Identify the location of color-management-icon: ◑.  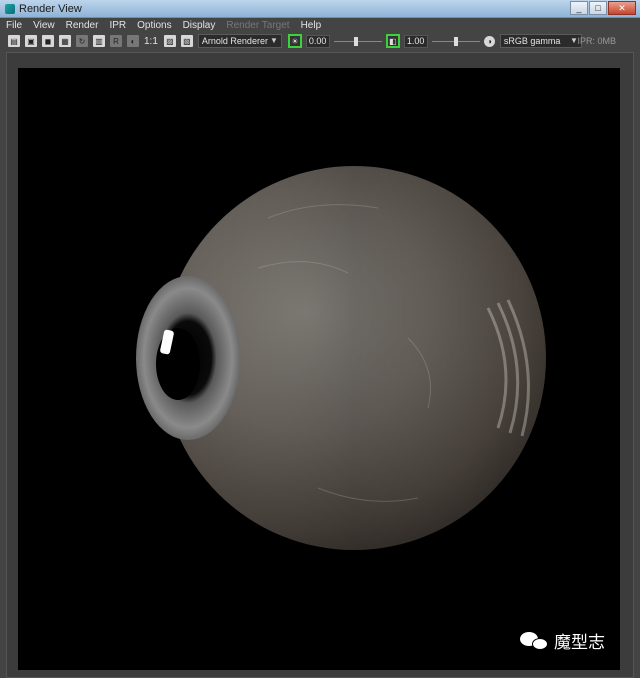
(489, 41).